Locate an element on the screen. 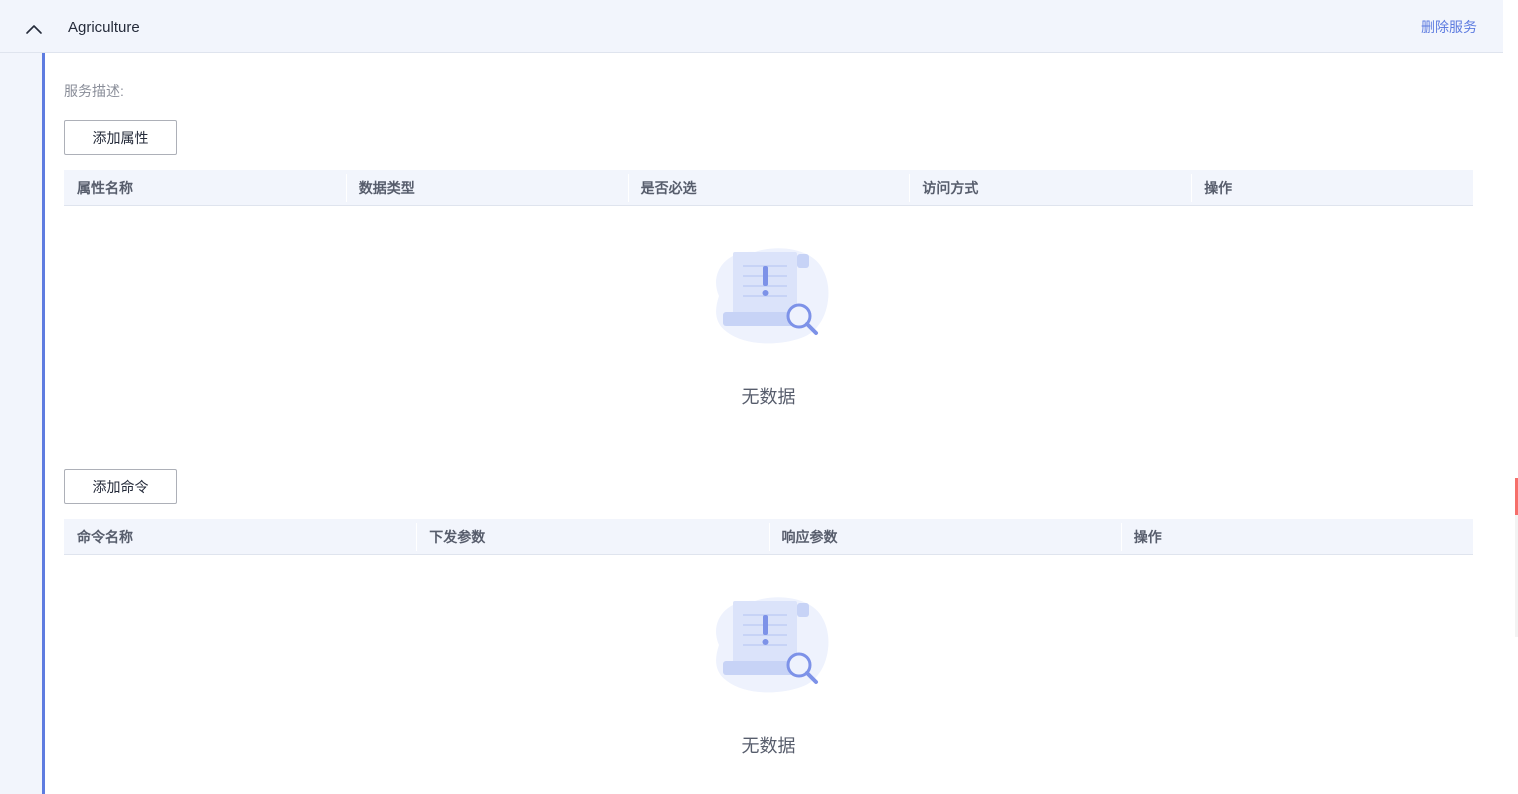  accent-bar is located at coordinates (43, 423).